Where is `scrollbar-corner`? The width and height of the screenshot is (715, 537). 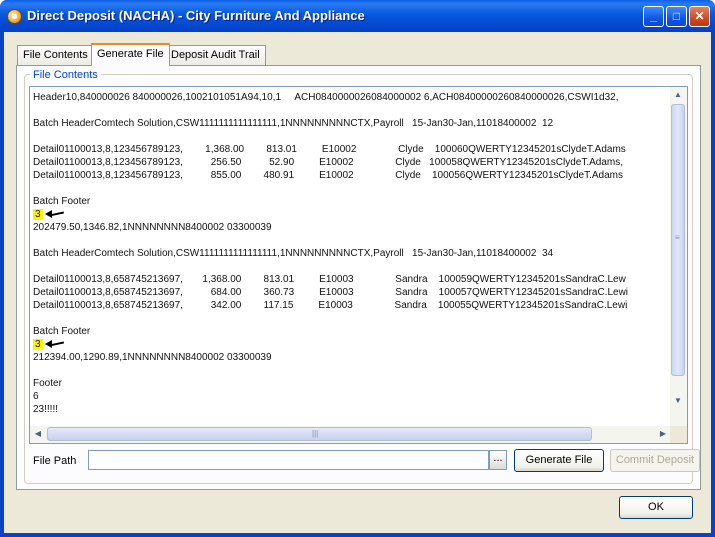 scrollbar-corner is located at coordinates (678, 434).